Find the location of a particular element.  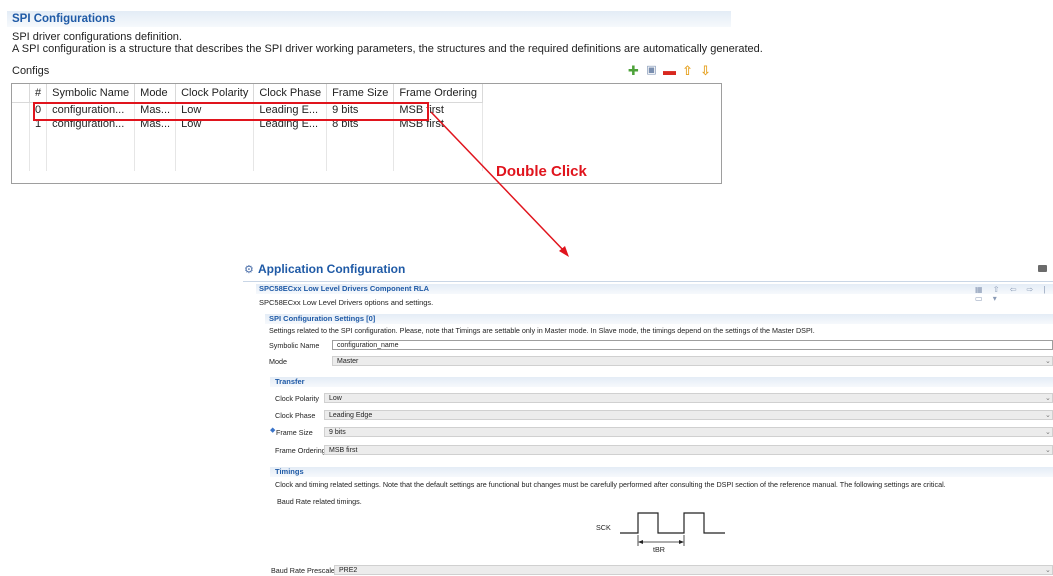

timings-header is located at coordinates (661, 472).